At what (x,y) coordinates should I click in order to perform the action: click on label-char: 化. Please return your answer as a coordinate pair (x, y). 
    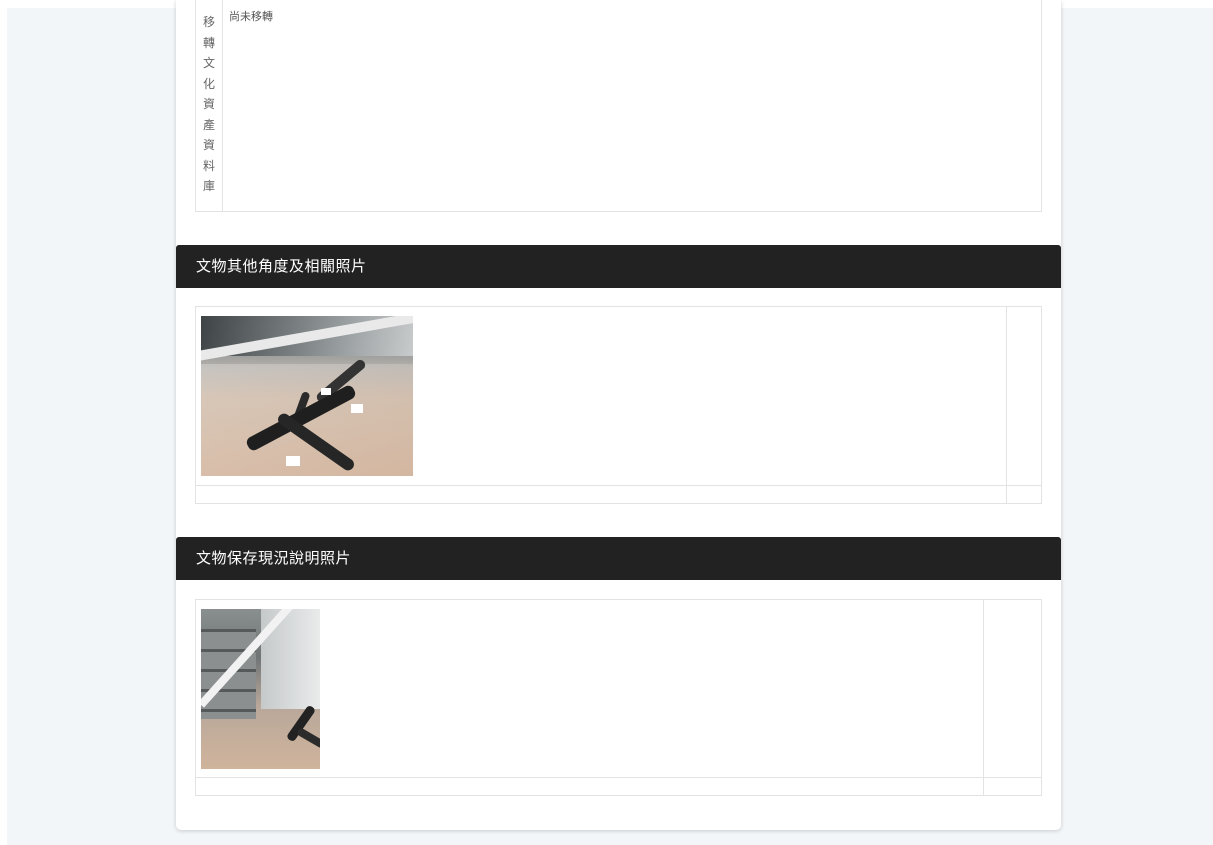
    Looking at the image, I should click on (208, 83).